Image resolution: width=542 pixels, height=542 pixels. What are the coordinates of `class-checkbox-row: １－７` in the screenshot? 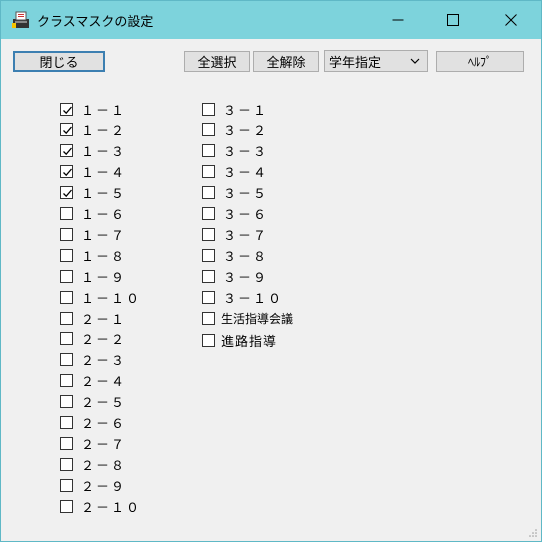 It's located at (93, 235).